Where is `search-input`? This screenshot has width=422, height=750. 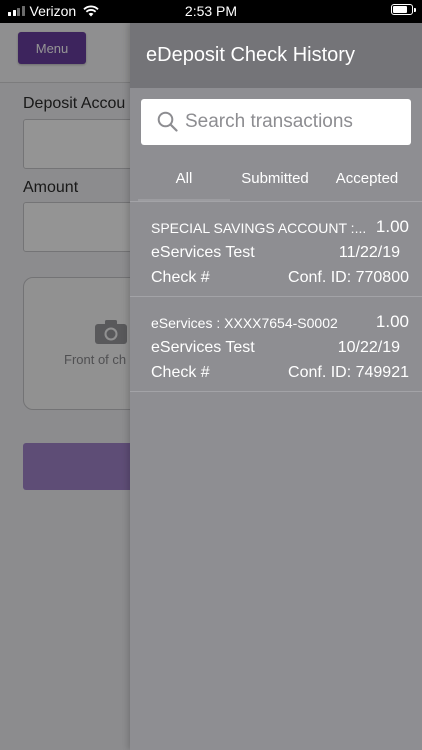
search-input is located at coordinates (295, 122).